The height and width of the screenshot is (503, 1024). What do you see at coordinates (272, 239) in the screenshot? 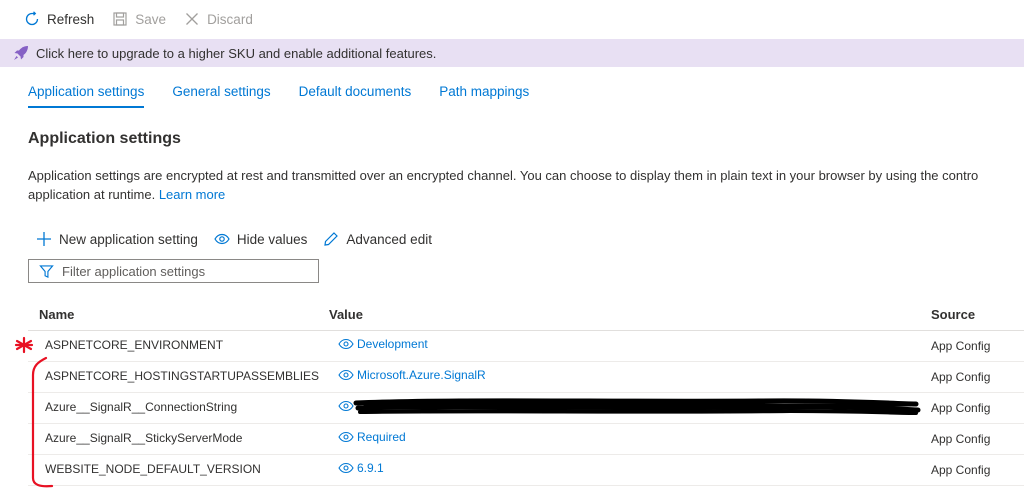
I see `hide-values-label: Hide values` at bounding box center [272, 239].